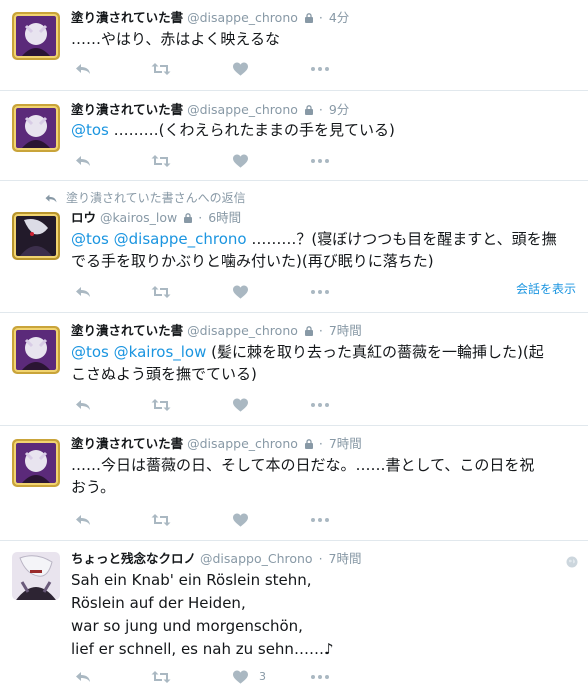 The image size is (588, 698). What do you see at coordinates (324, 39) in the screenshot?
I see `tweet-text: ……やはり、赤はよく映えるな` at bounding box center [324, 39].